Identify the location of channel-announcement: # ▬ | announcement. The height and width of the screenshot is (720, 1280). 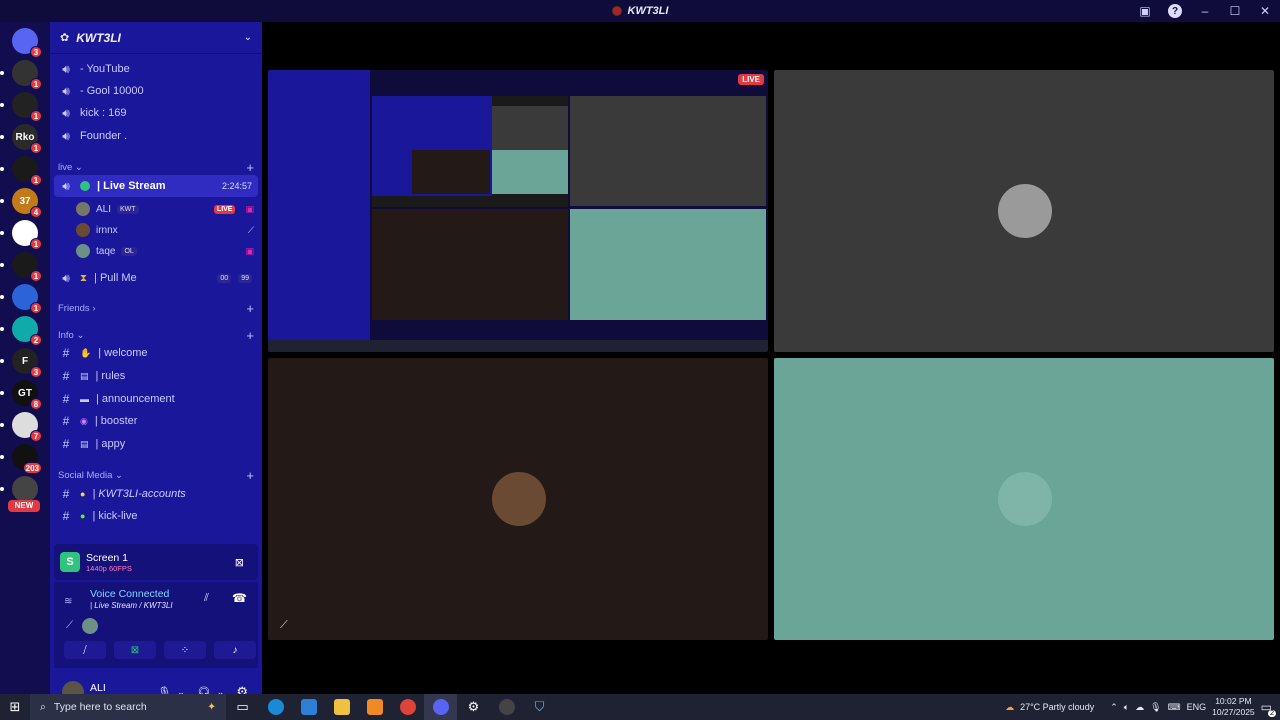
(156, 399).